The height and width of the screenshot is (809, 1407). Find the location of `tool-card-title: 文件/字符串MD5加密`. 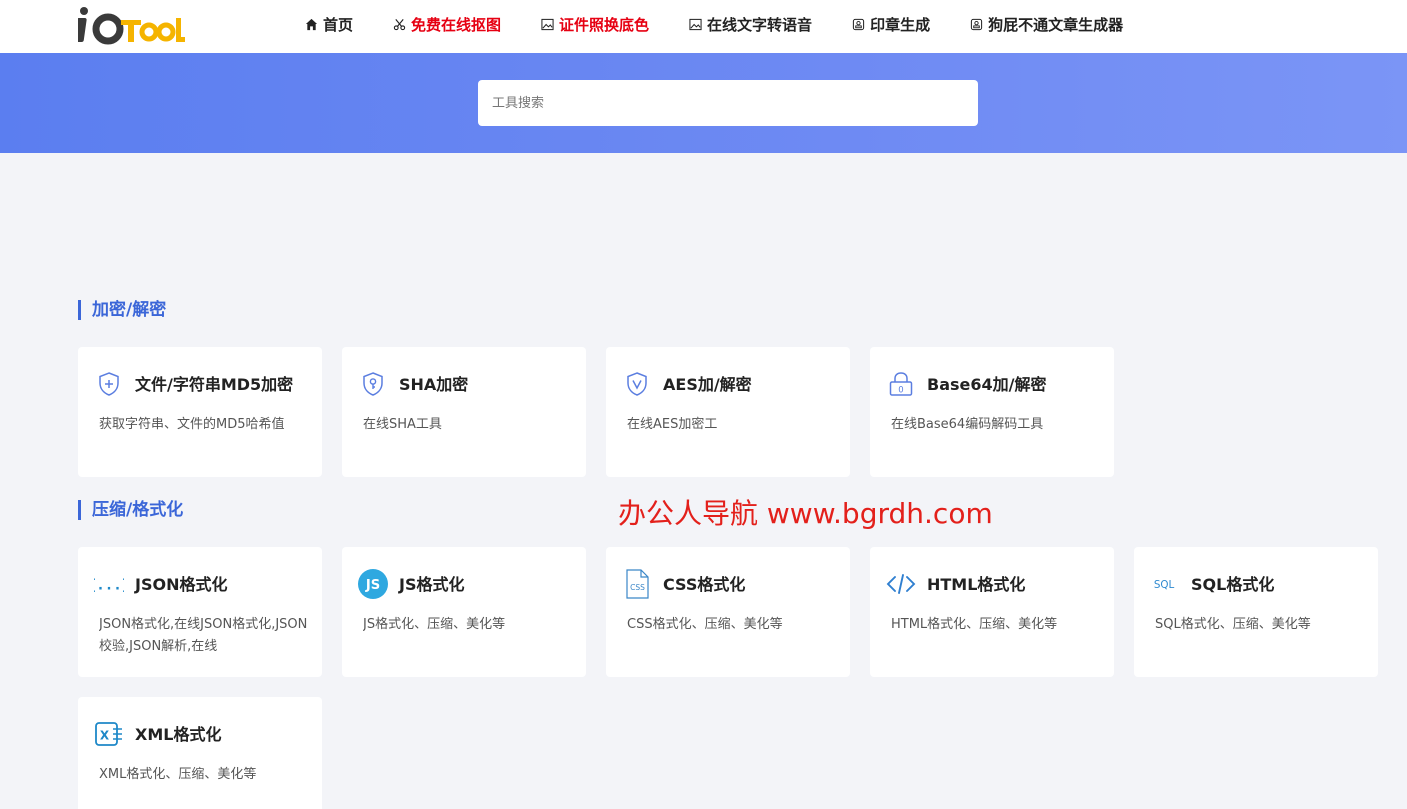

tool-card-title: 文件/字符串MD5加密 is located at coordinates (214, 384).